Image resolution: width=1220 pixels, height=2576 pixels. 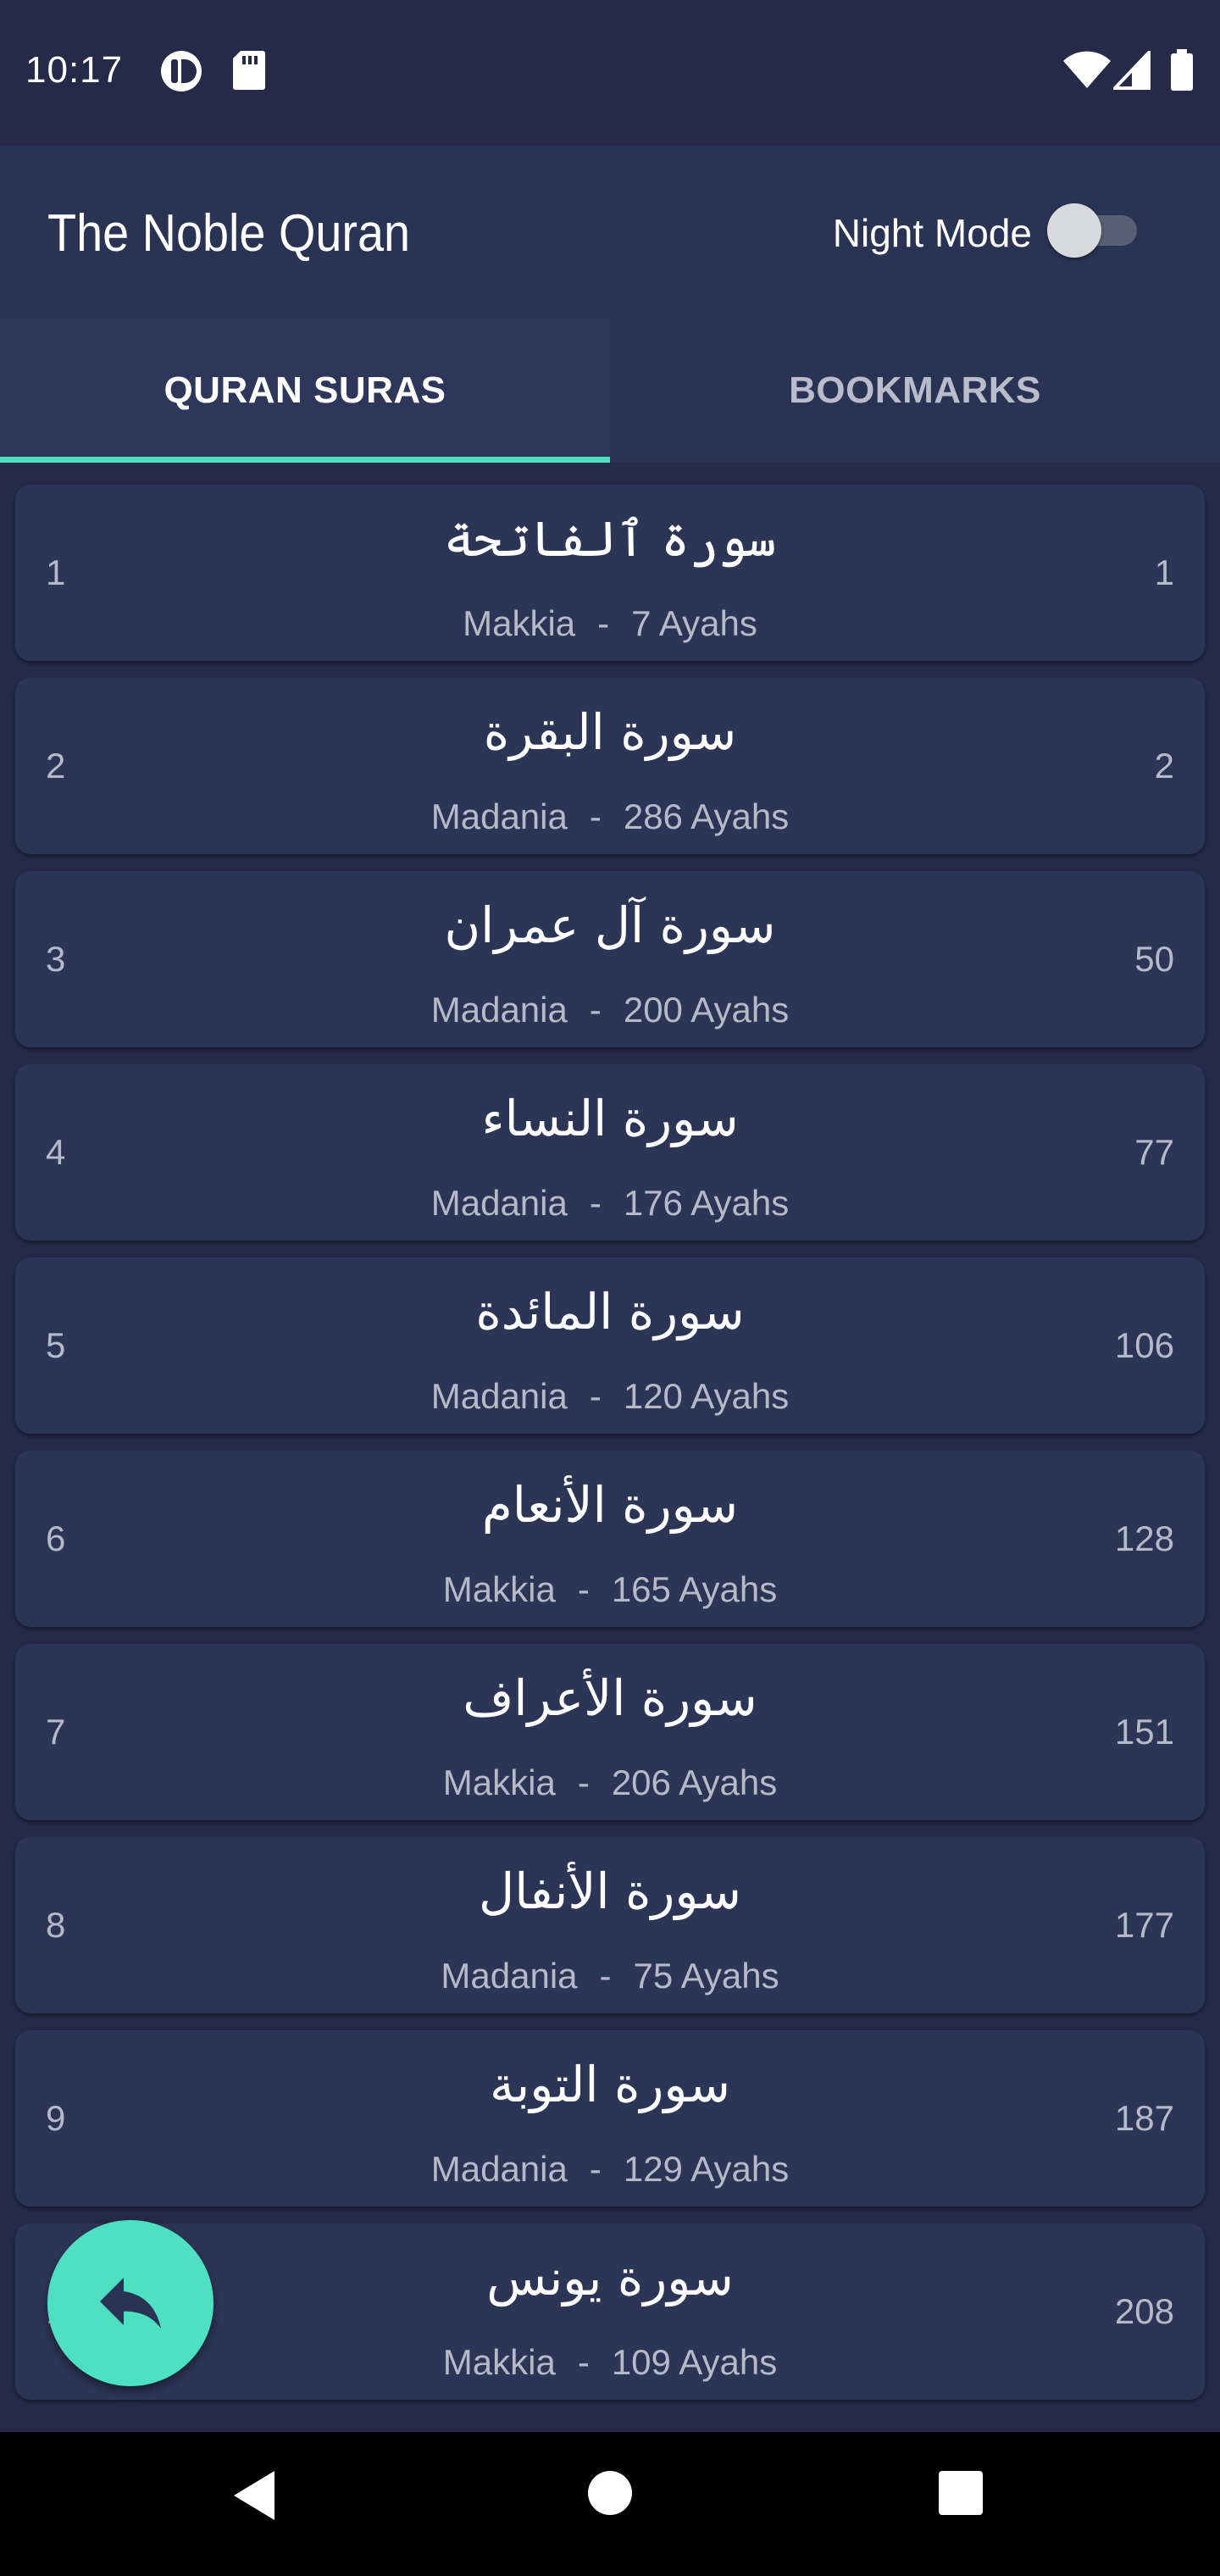 What do you see at coordinates (610, 959) in the screenshot?
I see `sura-item: 3 سورة آل عمران Madania -200 Ayahs 50` at bounding box center [610, 959].